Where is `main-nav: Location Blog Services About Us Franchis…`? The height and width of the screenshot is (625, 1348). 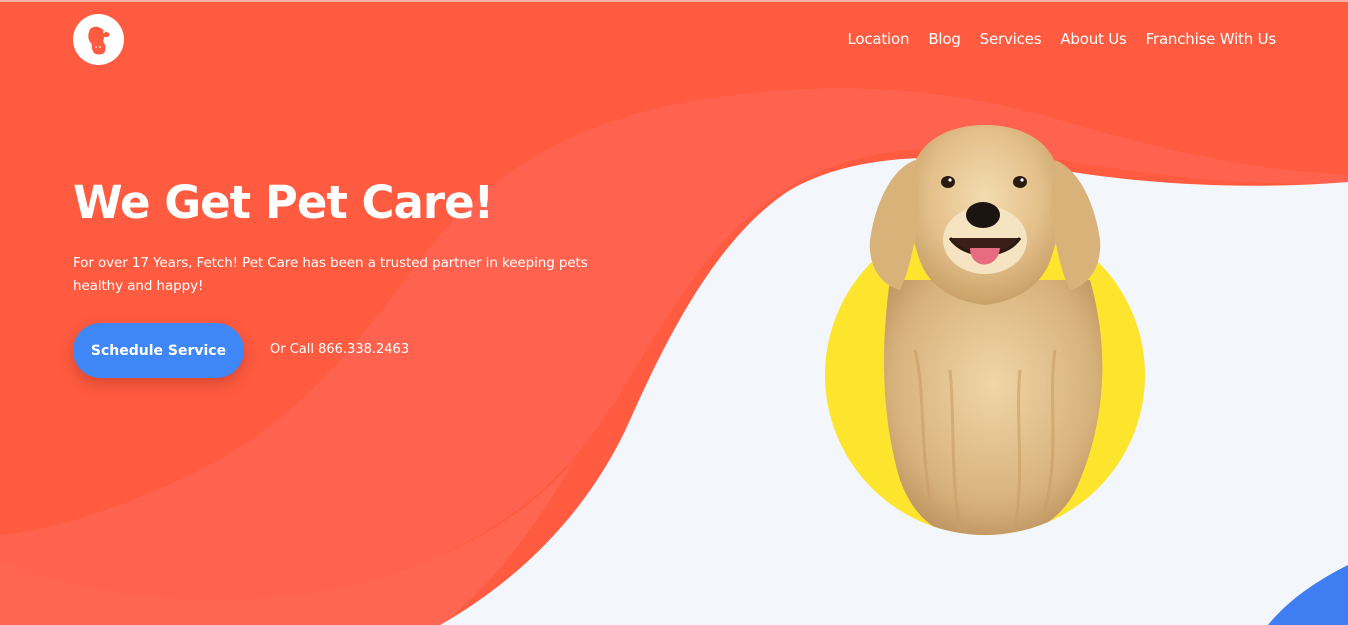
main-nav: Location Blog Services About Us Franchis… is located at coordinates (1052, 39).